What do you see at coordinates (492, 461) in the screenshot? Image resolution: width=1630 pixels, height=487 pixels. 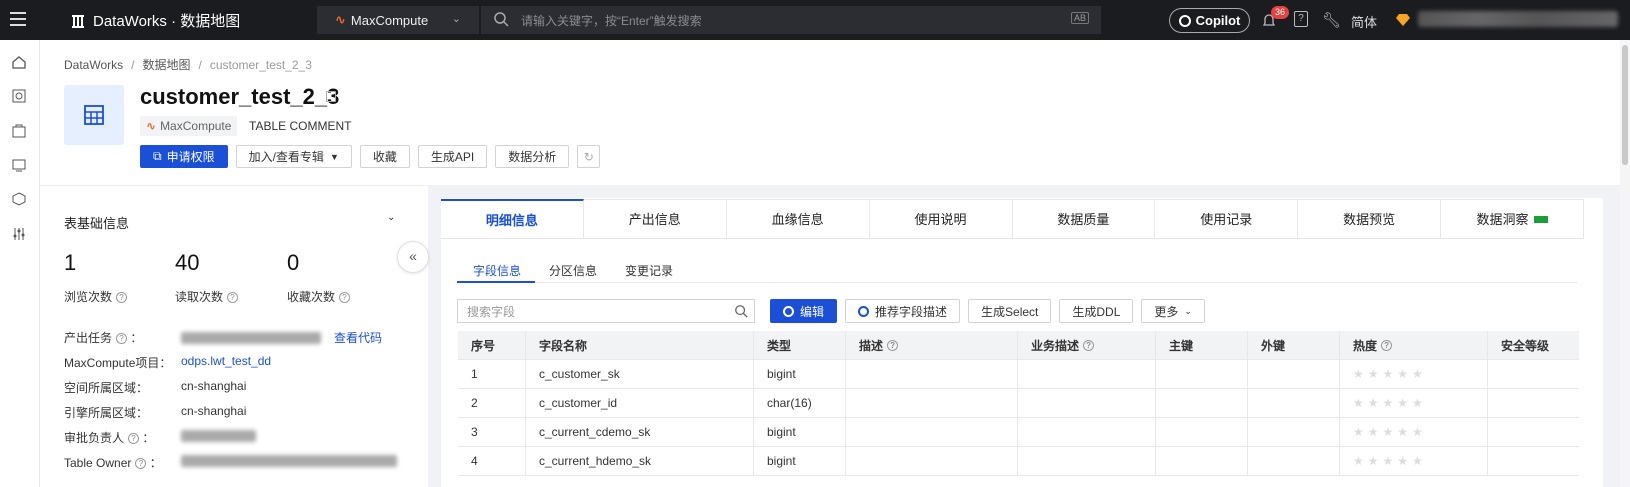 I see `row-index: 4` at bounding box center [492, 461].